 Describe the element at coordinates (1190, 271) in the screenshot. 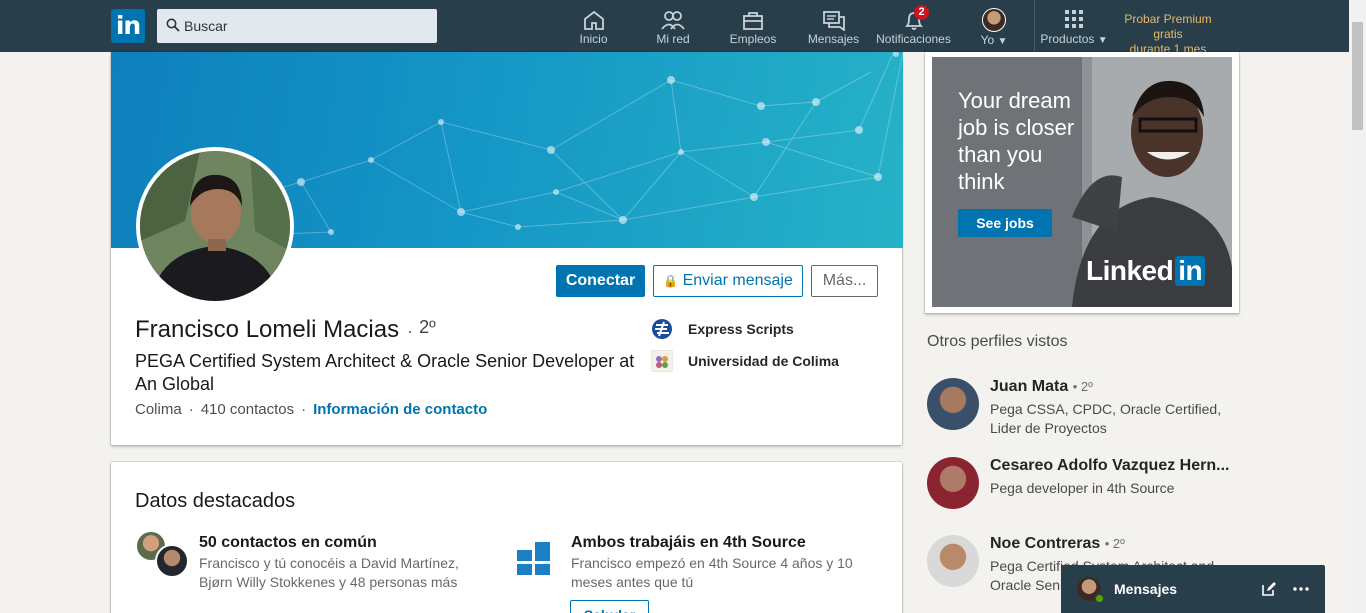

I see `ad-brand-in: in` at that location.